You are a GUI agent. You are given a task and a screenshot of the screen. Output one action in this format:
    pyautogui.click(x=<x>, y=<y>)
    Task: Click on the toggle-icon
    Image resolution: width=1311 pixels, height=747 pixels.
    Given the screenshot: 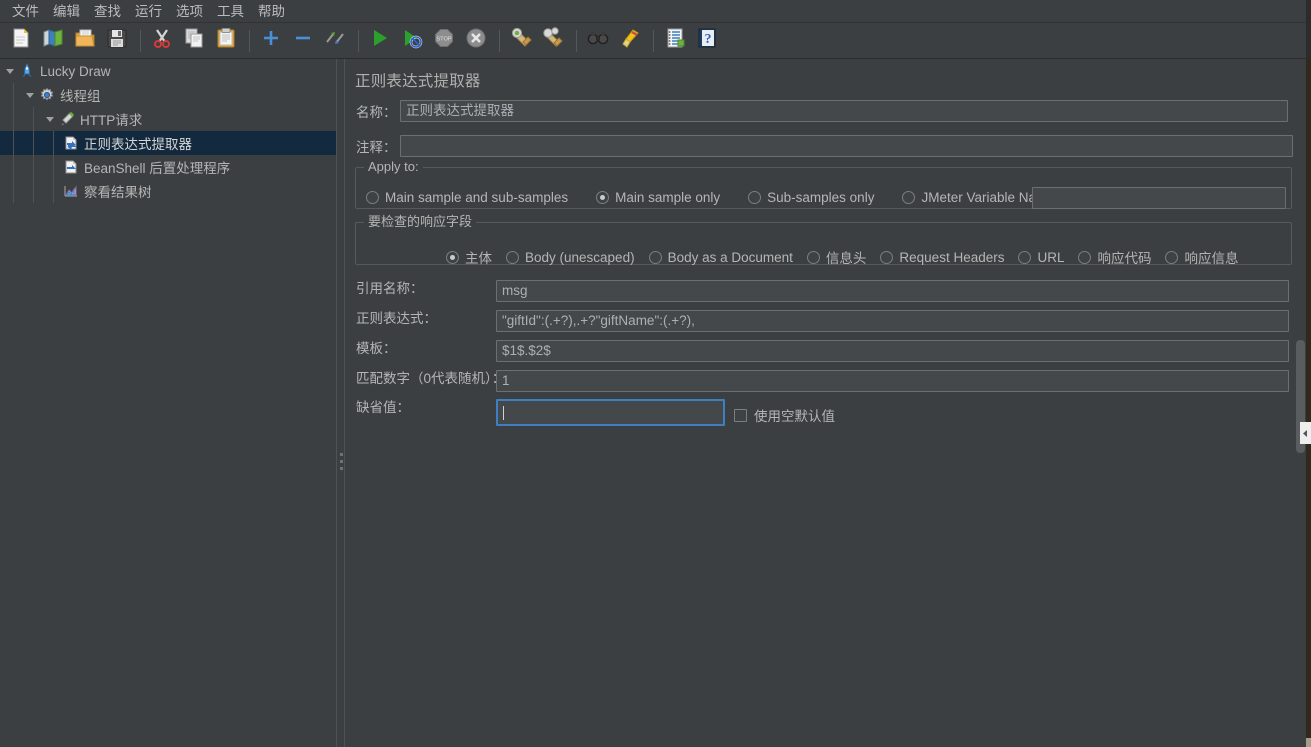 What is the action you would take?
    pyautogui.click(x=335, y=40)
    